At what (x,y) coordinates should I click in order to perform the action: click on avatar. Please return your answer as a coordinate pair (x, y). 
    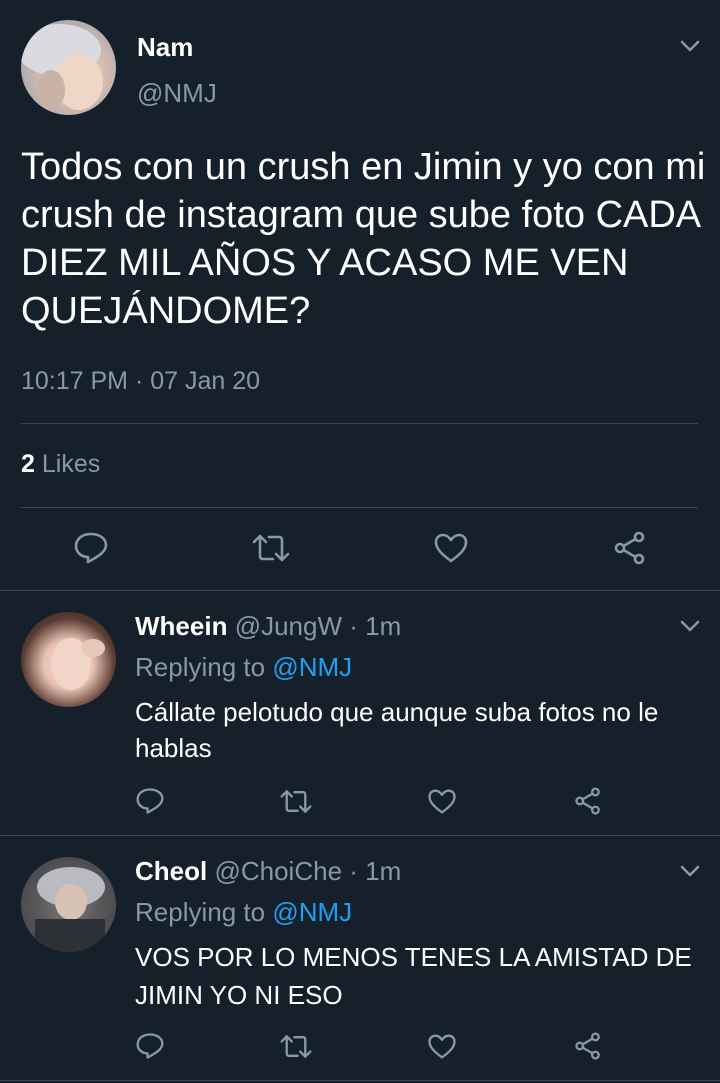
    Looking at the image, I should click on (68, 67).